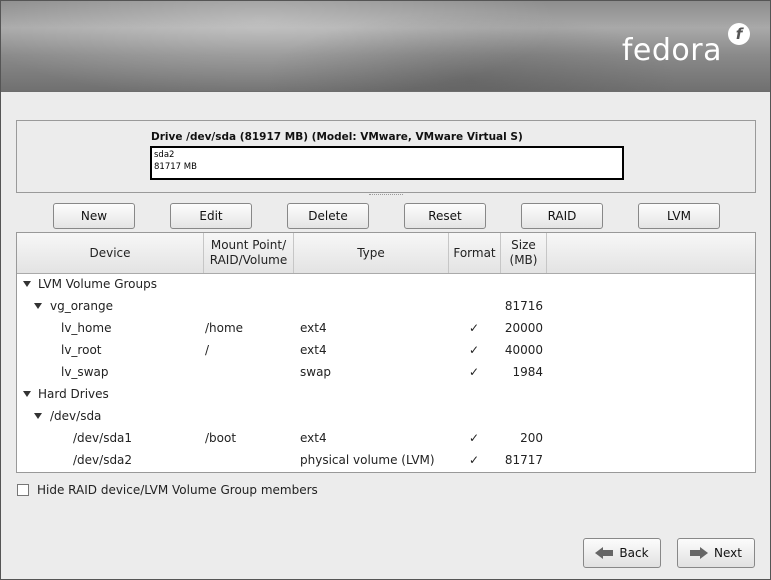  Describe the element at coordinates (164, 155) in the screenshot. I see `partition-segment-name: sda2` at that location.